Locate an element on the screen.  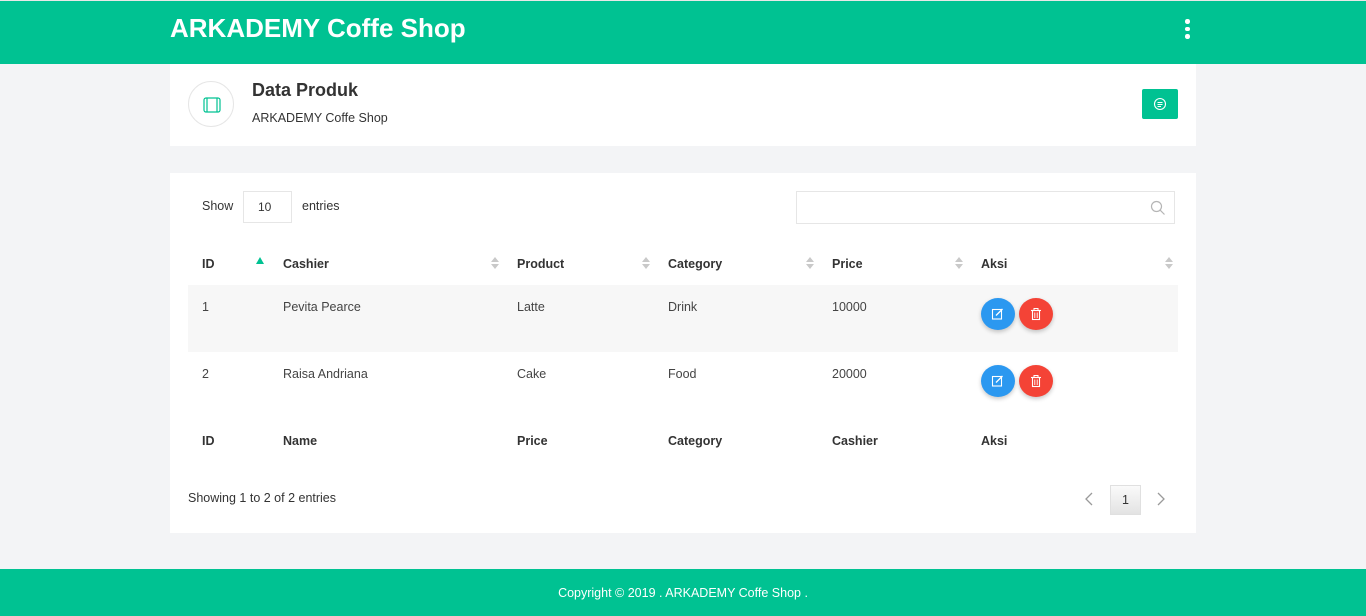
search-input is located at coordinates (985, 207).